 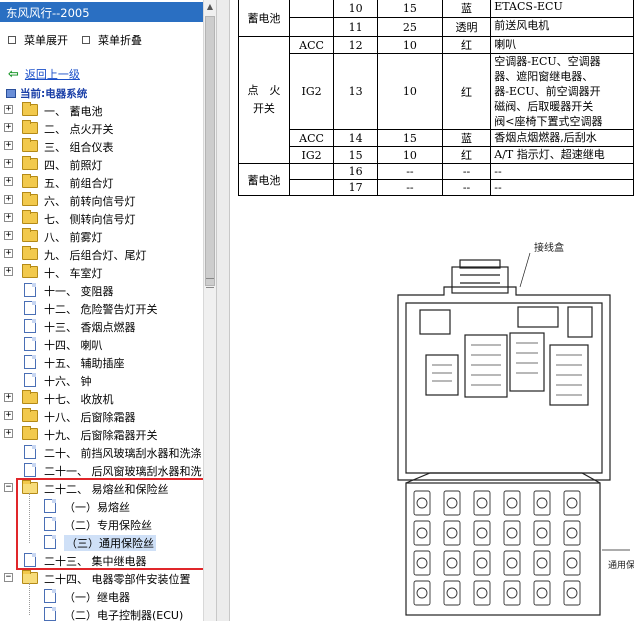 What do you see at coordinates (101, 182) in the screenshot?
I see `tree-item: + 五、 前组合灯` at bounding box center [101, 182].